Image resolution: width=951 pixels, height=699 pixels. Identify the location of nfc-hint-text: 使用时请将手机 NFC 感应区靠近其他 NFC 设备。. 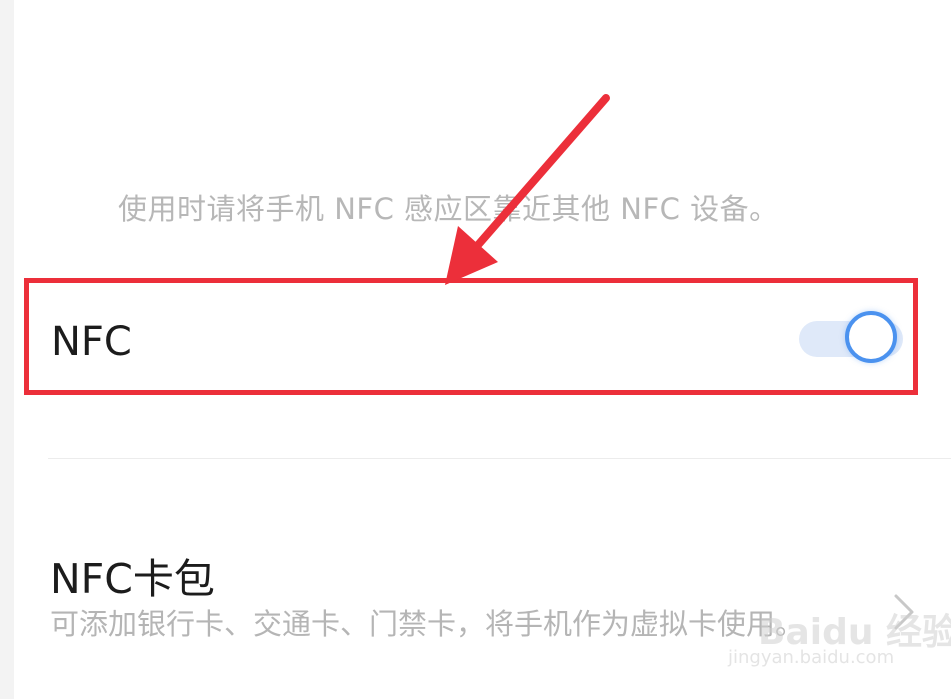
(448, 209).